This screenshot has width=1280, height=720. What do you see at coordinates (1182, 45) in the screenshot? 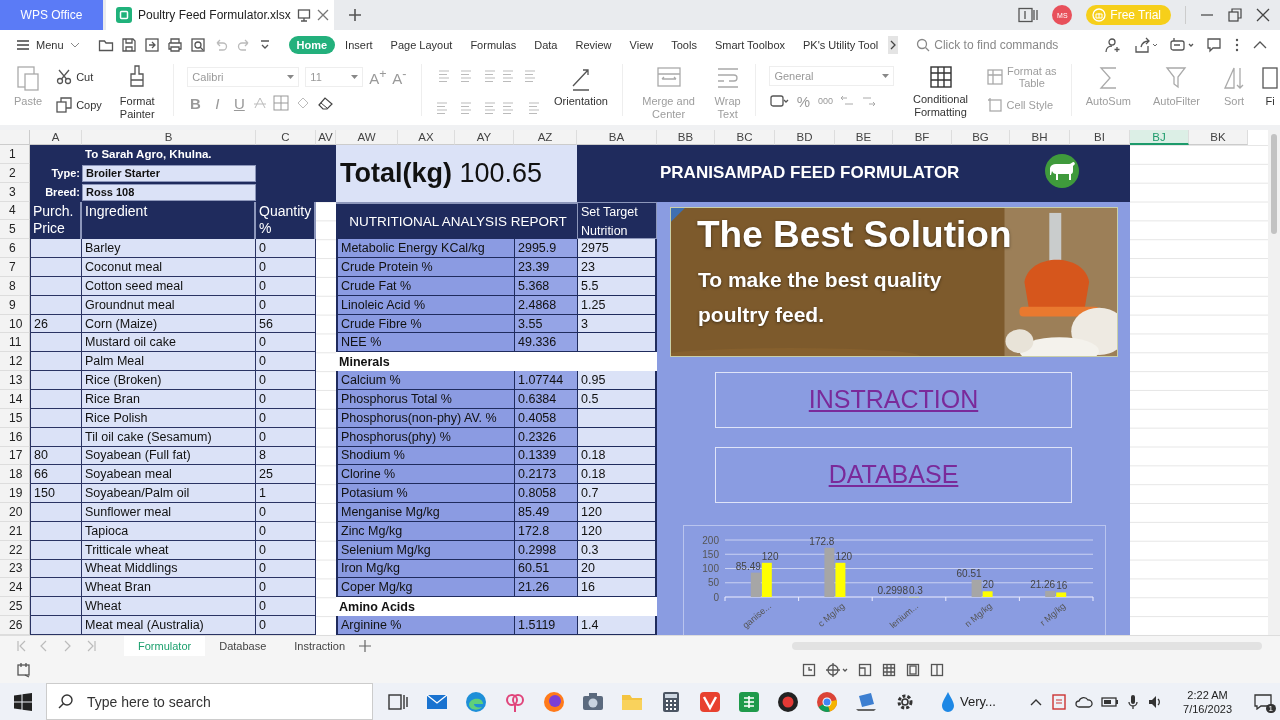
I see `task-icon` at bounding box center [1182, 45].